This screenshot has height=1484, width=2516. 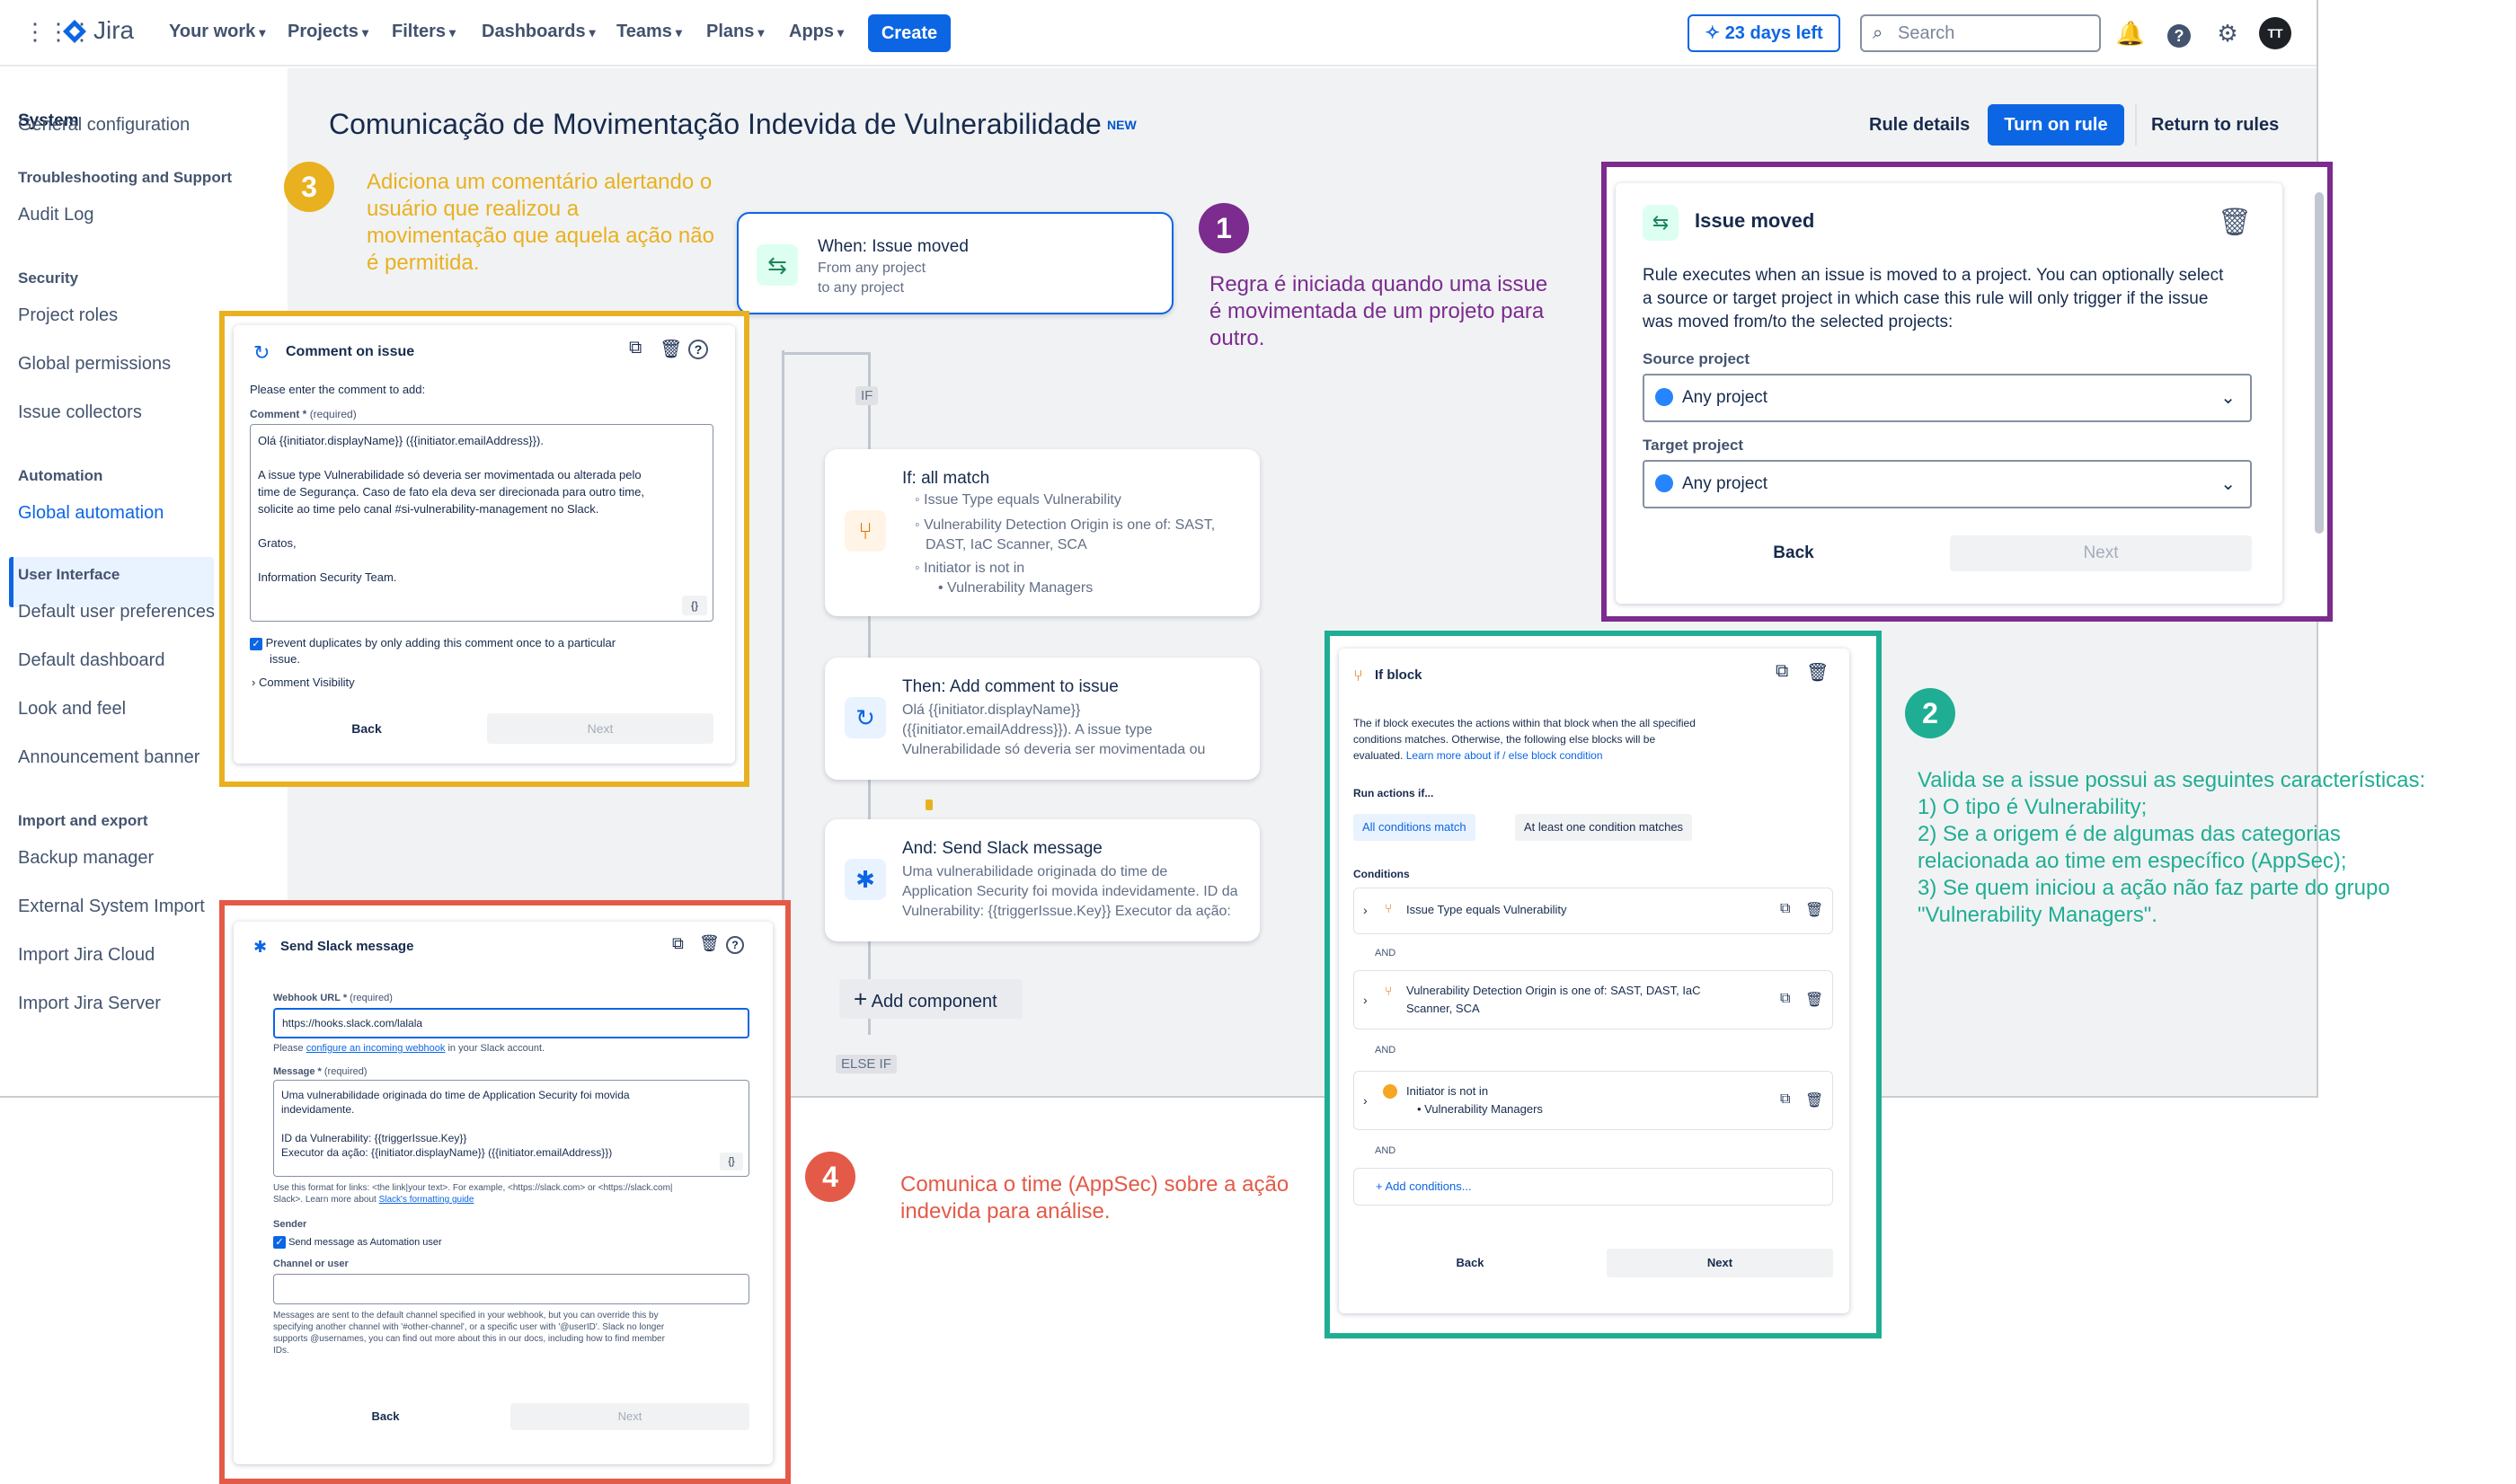 I want to click on channel-input, so click(x=511, y=1289).